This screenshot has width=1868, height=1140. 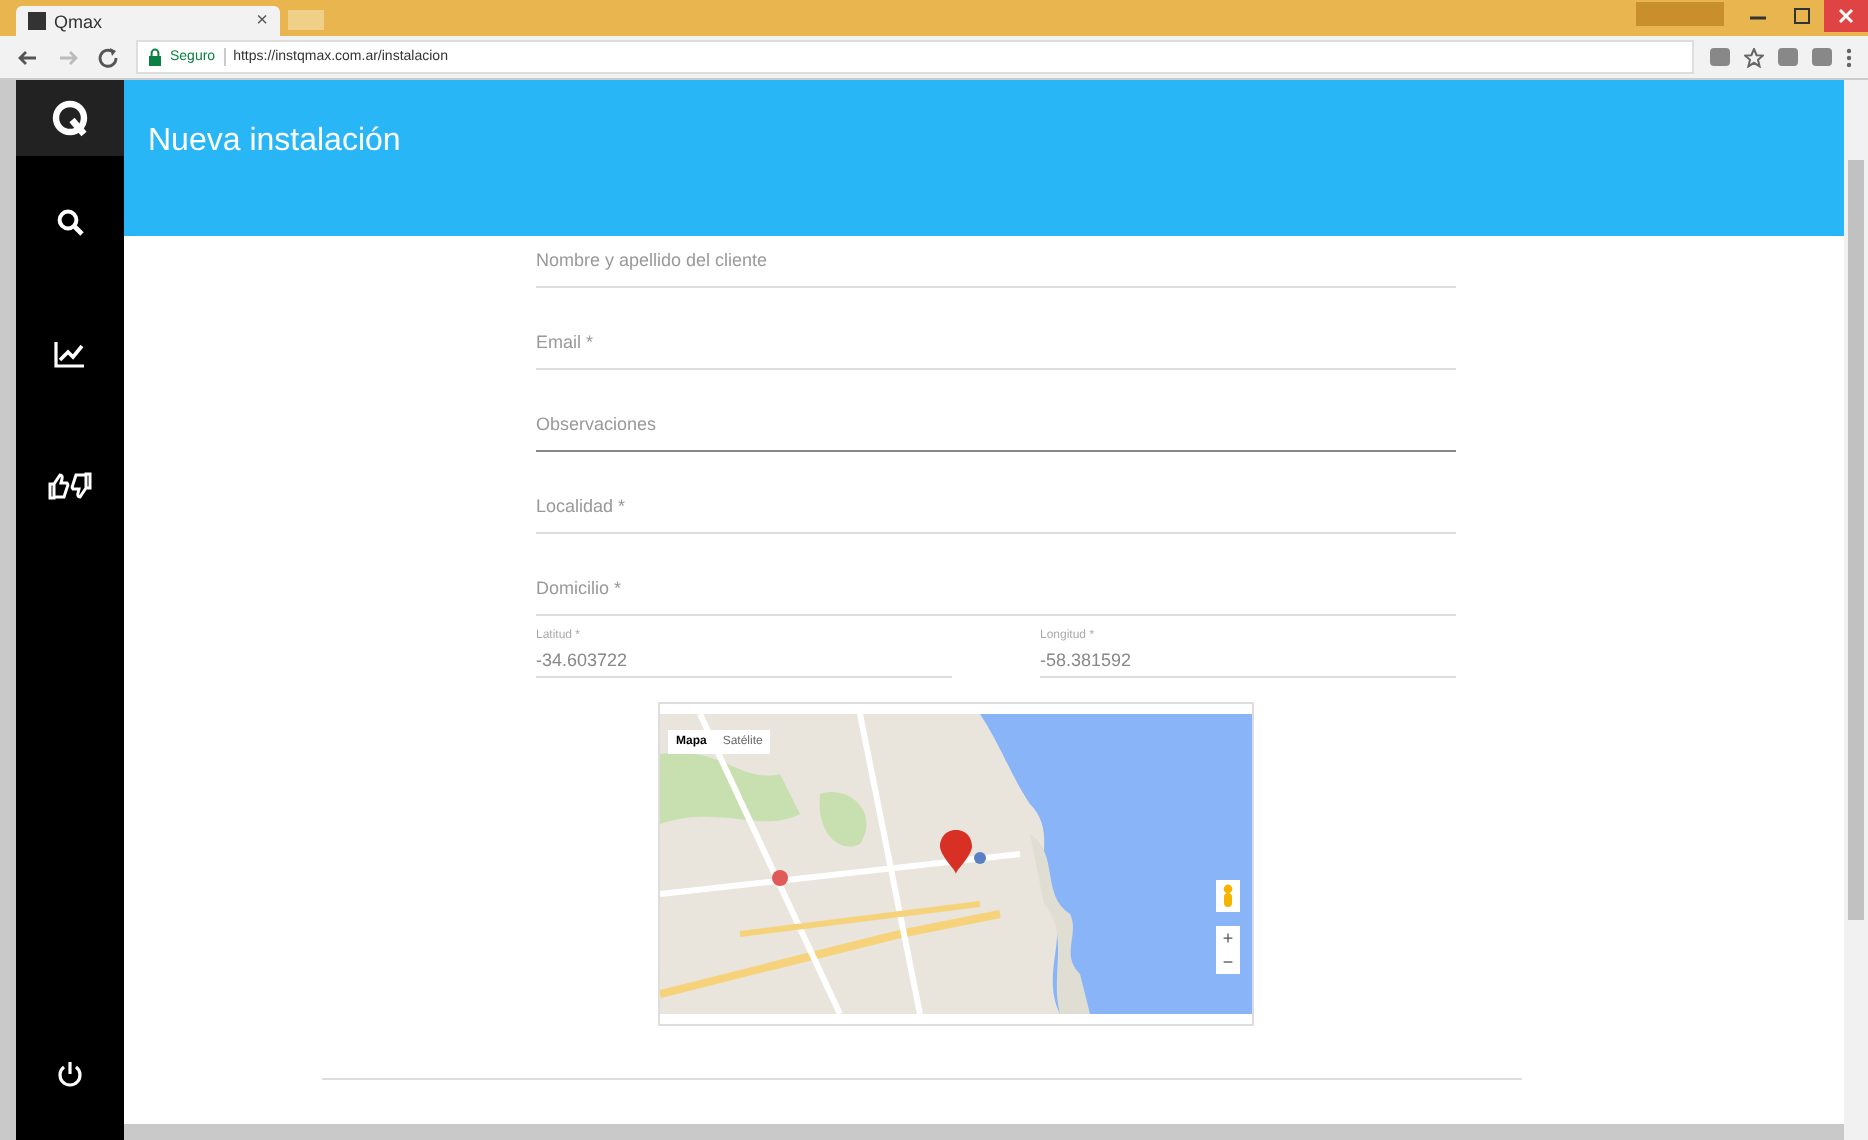 I want to click on vertical-scrollbar, so click(x=1856, y=610).